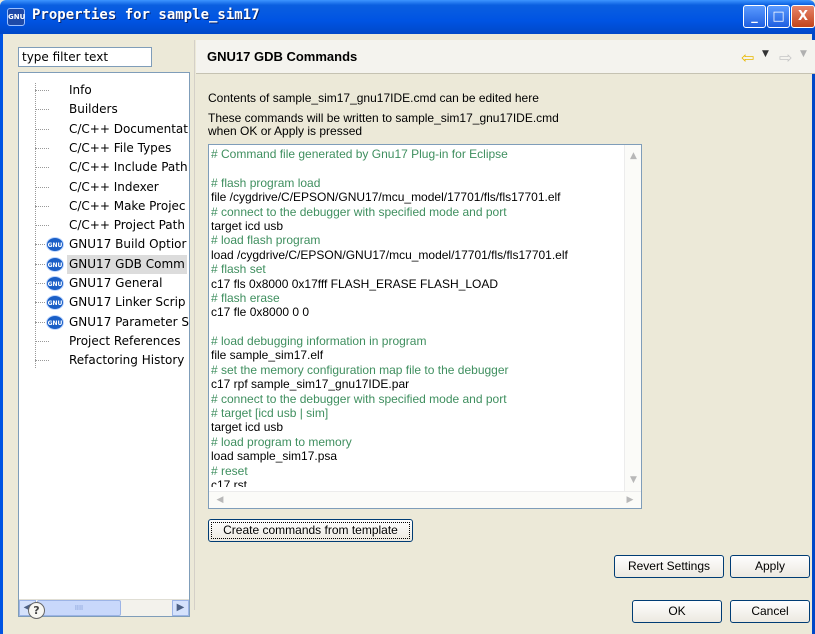  Describe the element at coordinates (104, 90) in the screenshot. I see `tree-item: Info` at that location.